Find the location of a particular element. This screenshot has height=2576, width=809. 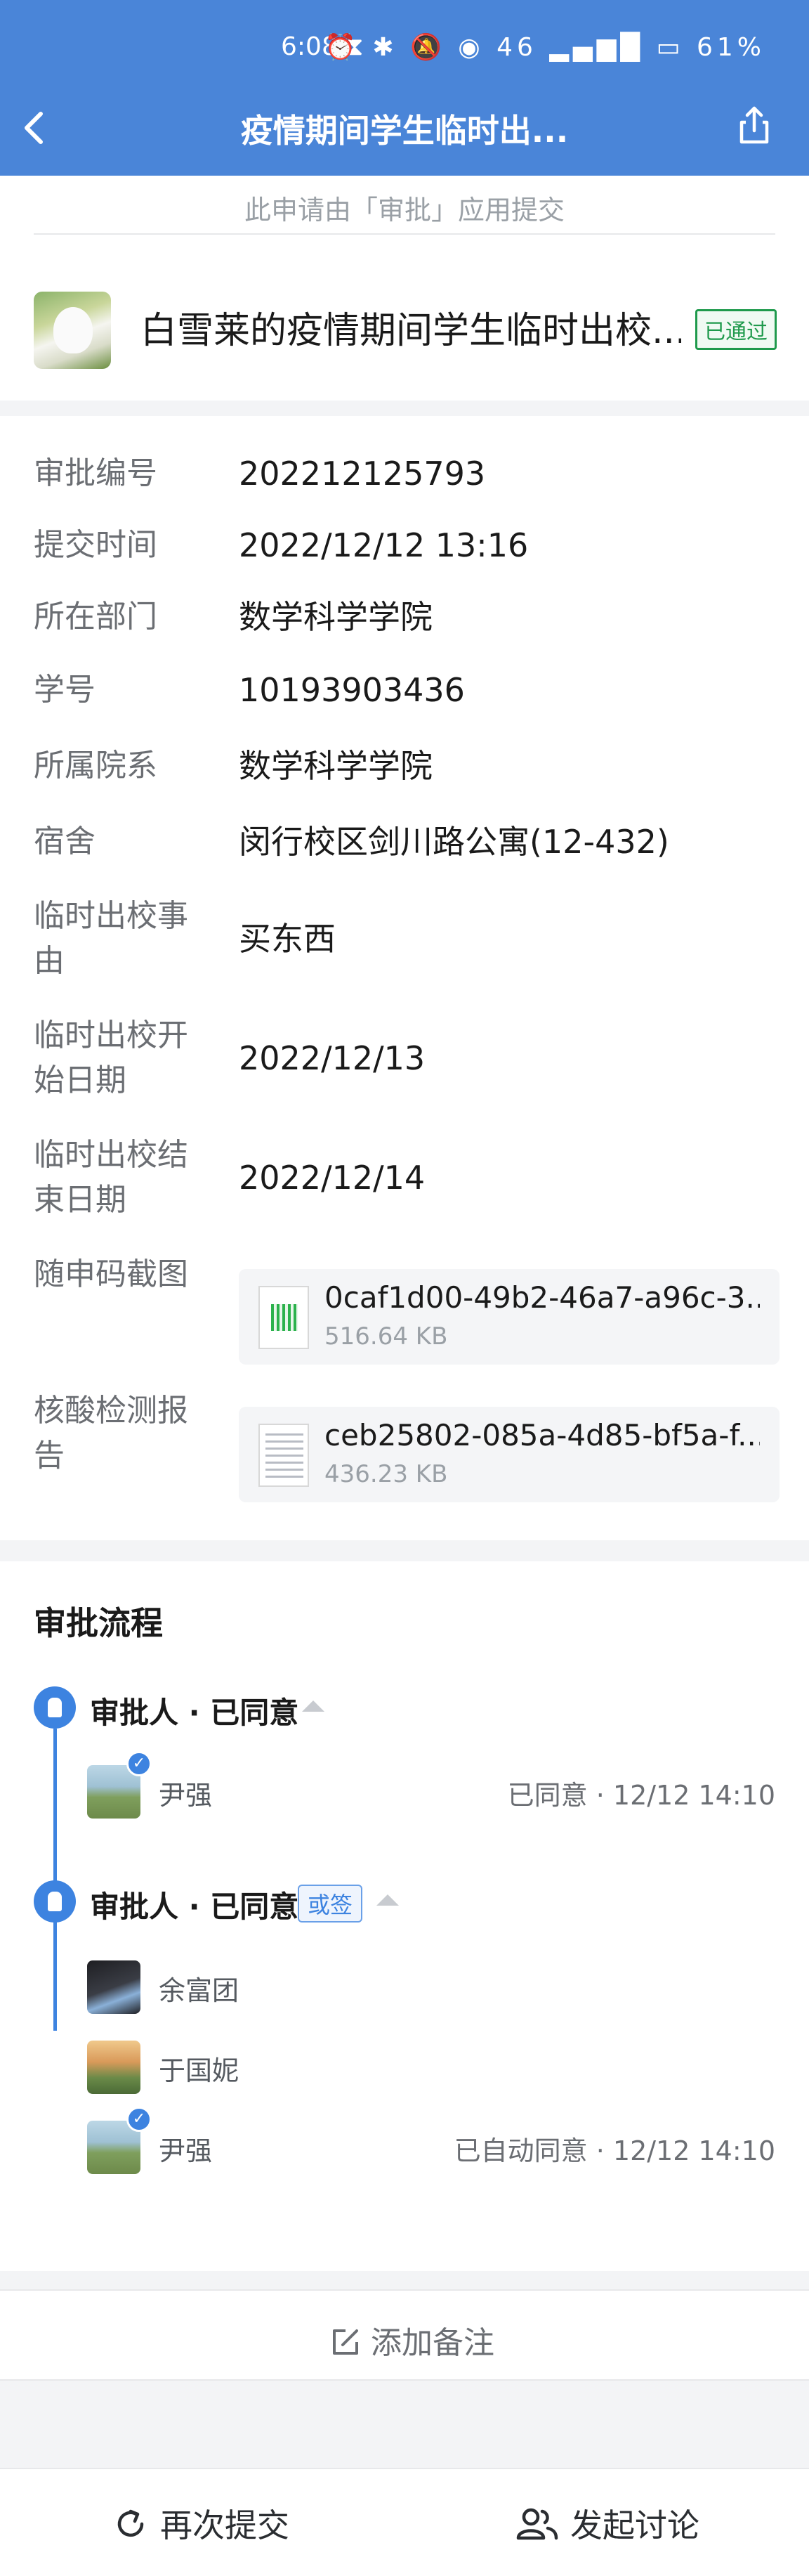

field-value: 2022/12/12 13:16 is located at coordinates (384, 545).